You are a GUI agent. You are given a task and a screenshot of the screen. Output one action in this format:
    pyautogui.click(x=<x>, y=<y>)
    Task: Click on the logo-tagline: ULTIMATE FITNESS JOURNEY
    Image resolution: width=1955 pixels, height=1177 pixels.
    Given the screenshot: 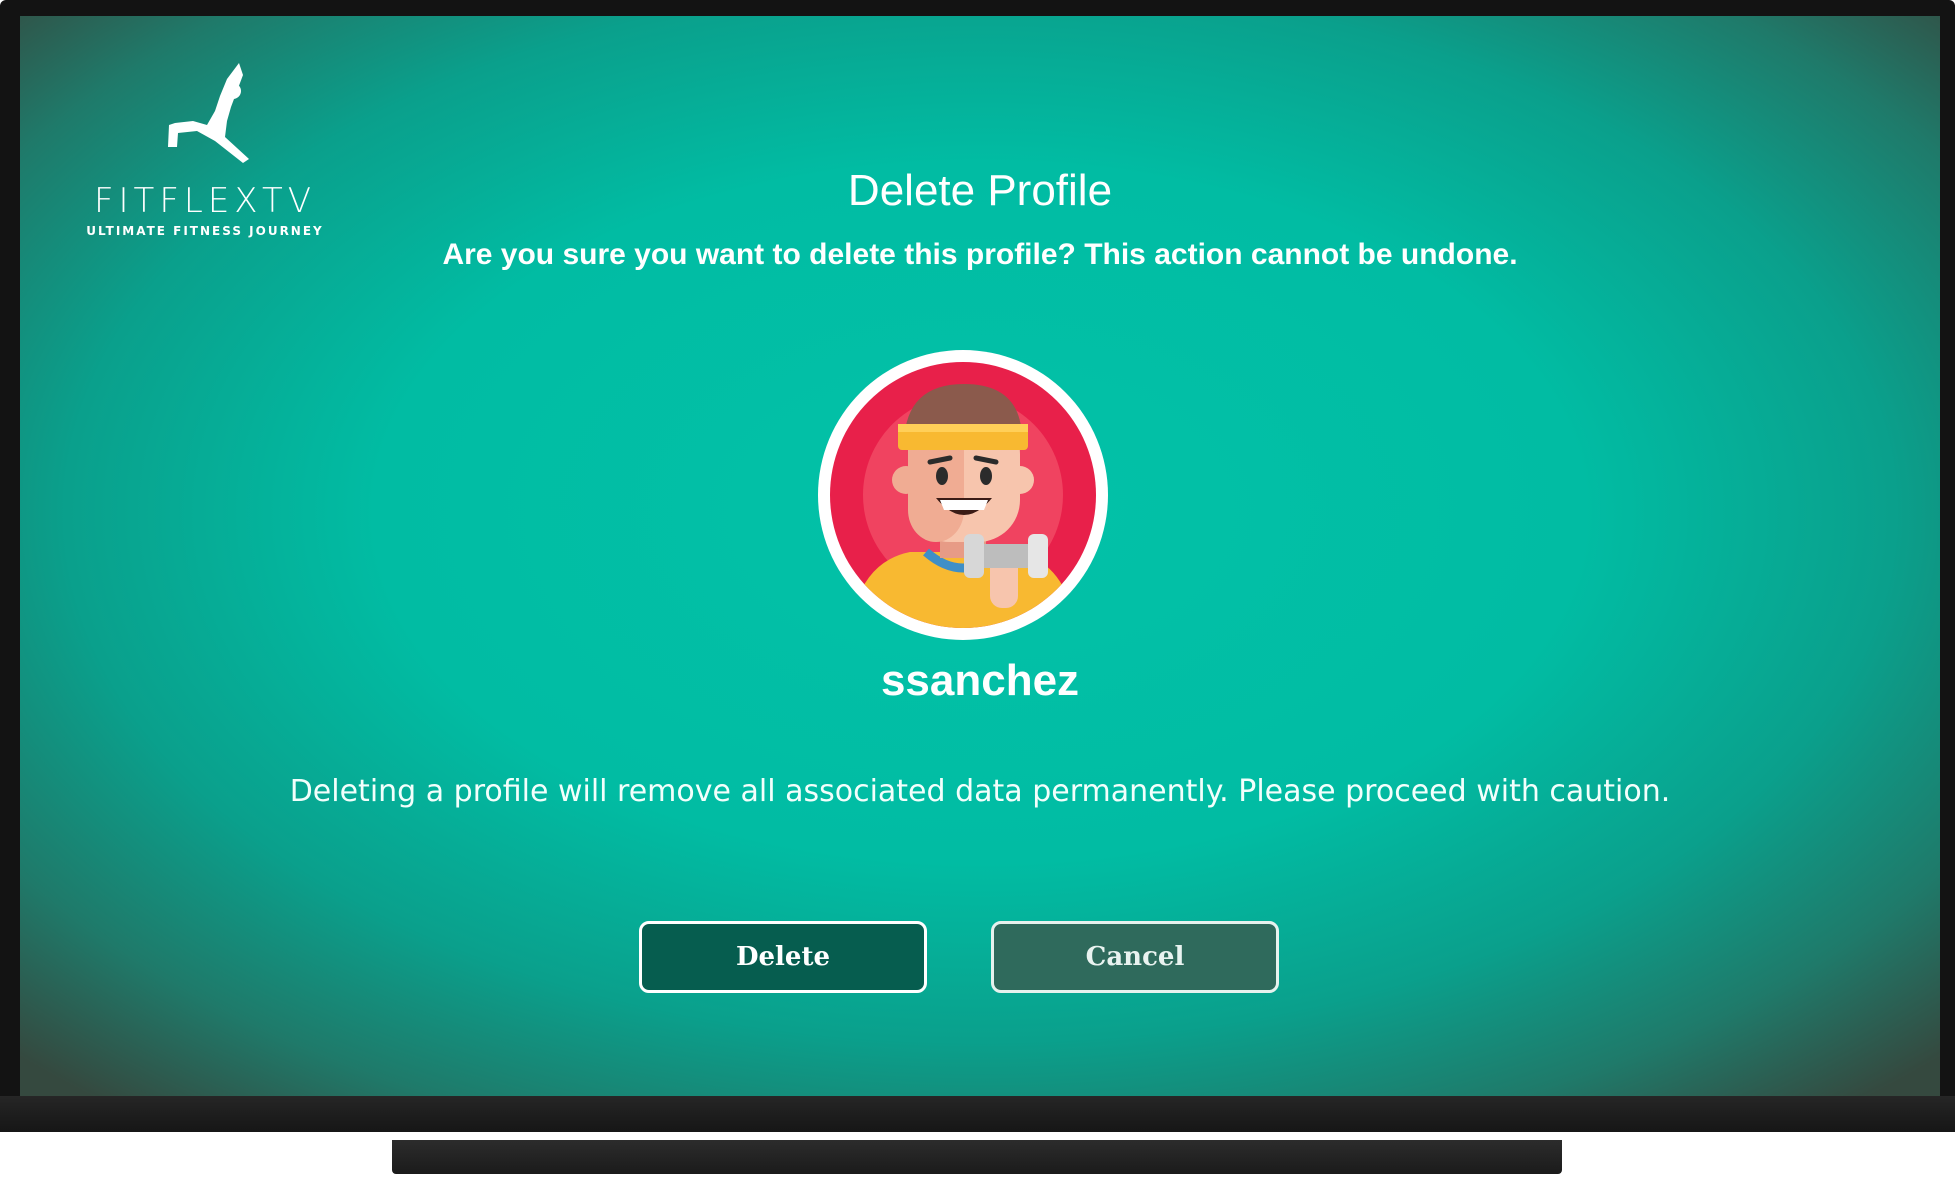 What is the action you would take?
    pyautogui.click(x=205, y=231)
    